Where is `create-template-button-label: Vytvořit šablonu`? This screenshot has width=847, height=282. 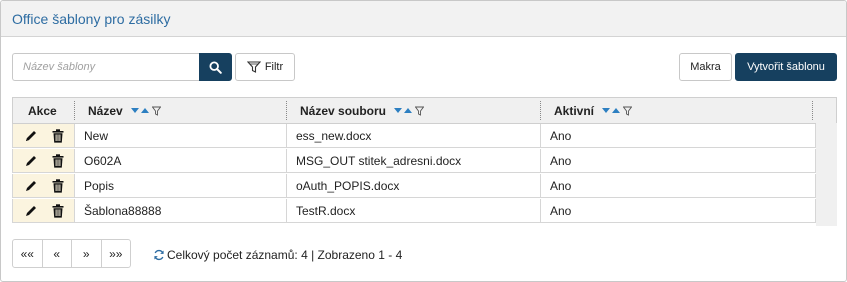
create-template-button-label: Vytvořit šablonu is located at coordinates (786, 67).